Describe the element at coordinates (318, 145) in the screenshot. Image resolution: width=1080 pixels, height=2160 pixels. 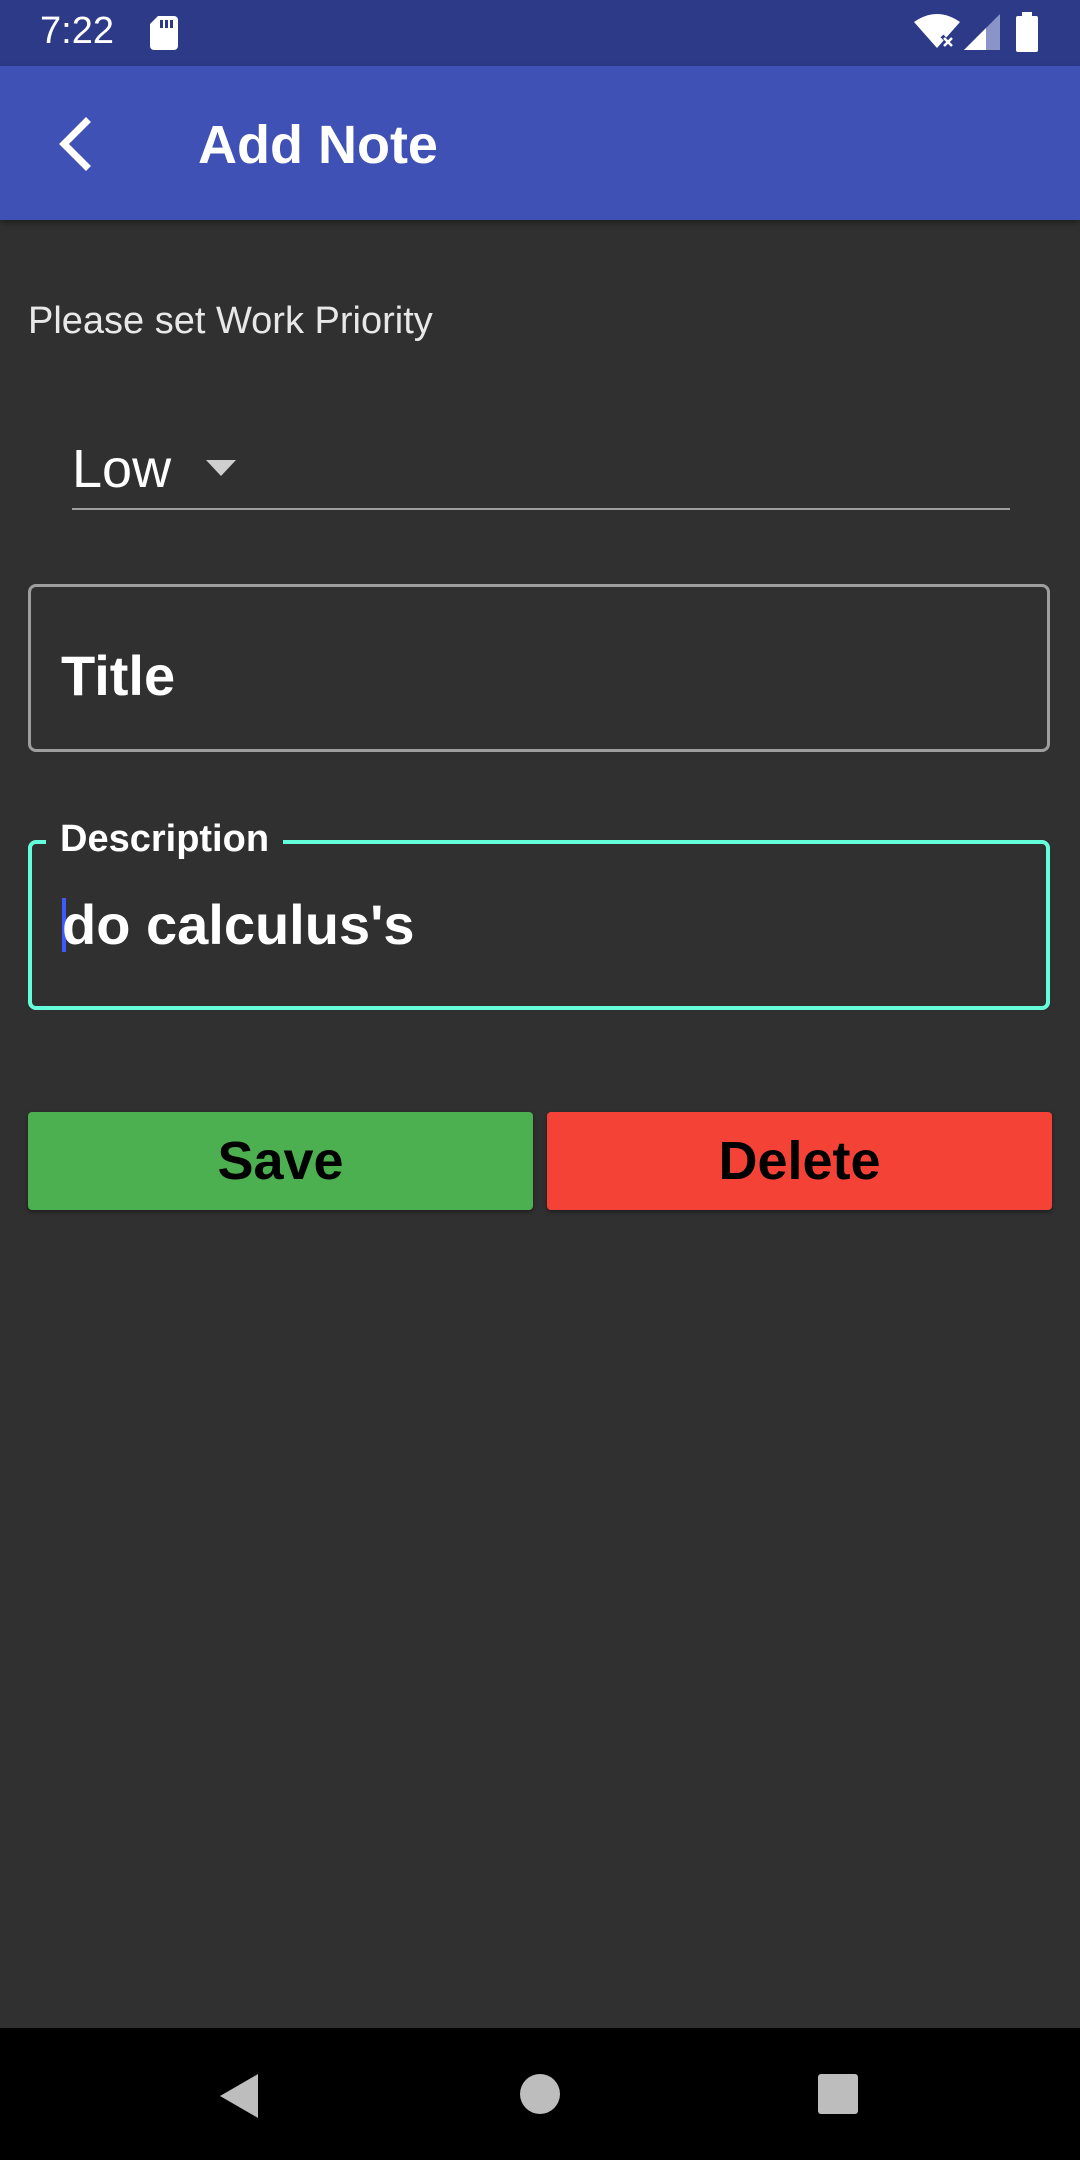
I see `page-title: Add Note` at that location.